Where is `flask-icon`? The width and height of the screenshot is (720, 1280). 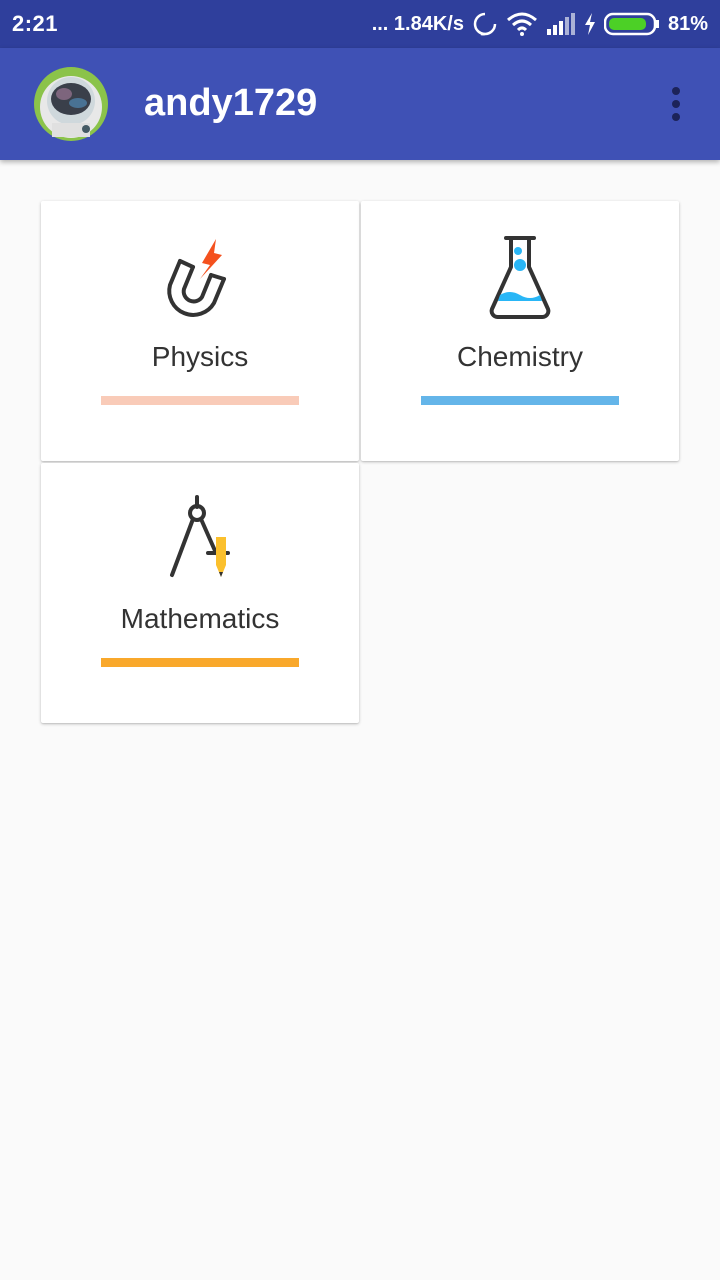 flask-icon is located at coordinates (520, 278).